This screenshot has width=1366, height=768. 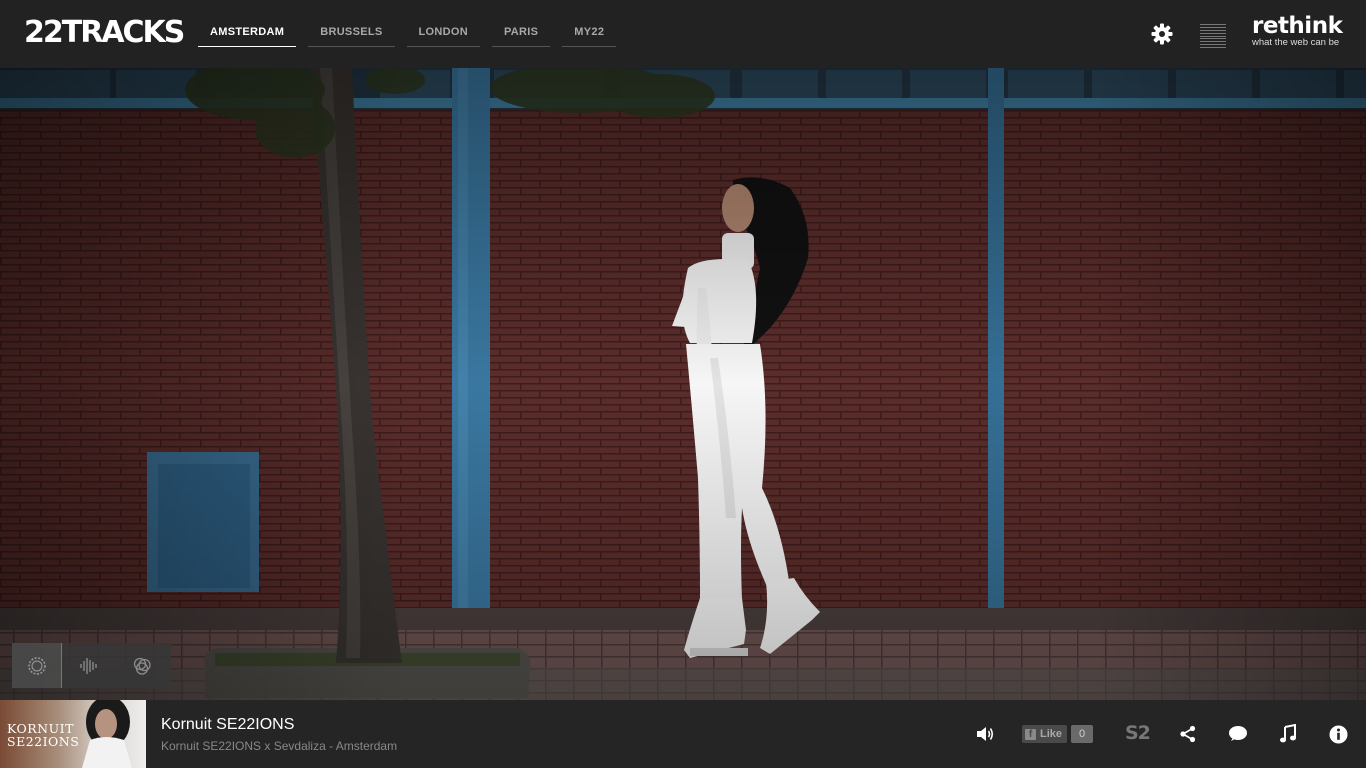 I want to click on cover-title-line2: SE22IONS, so click(x=43, y=741).